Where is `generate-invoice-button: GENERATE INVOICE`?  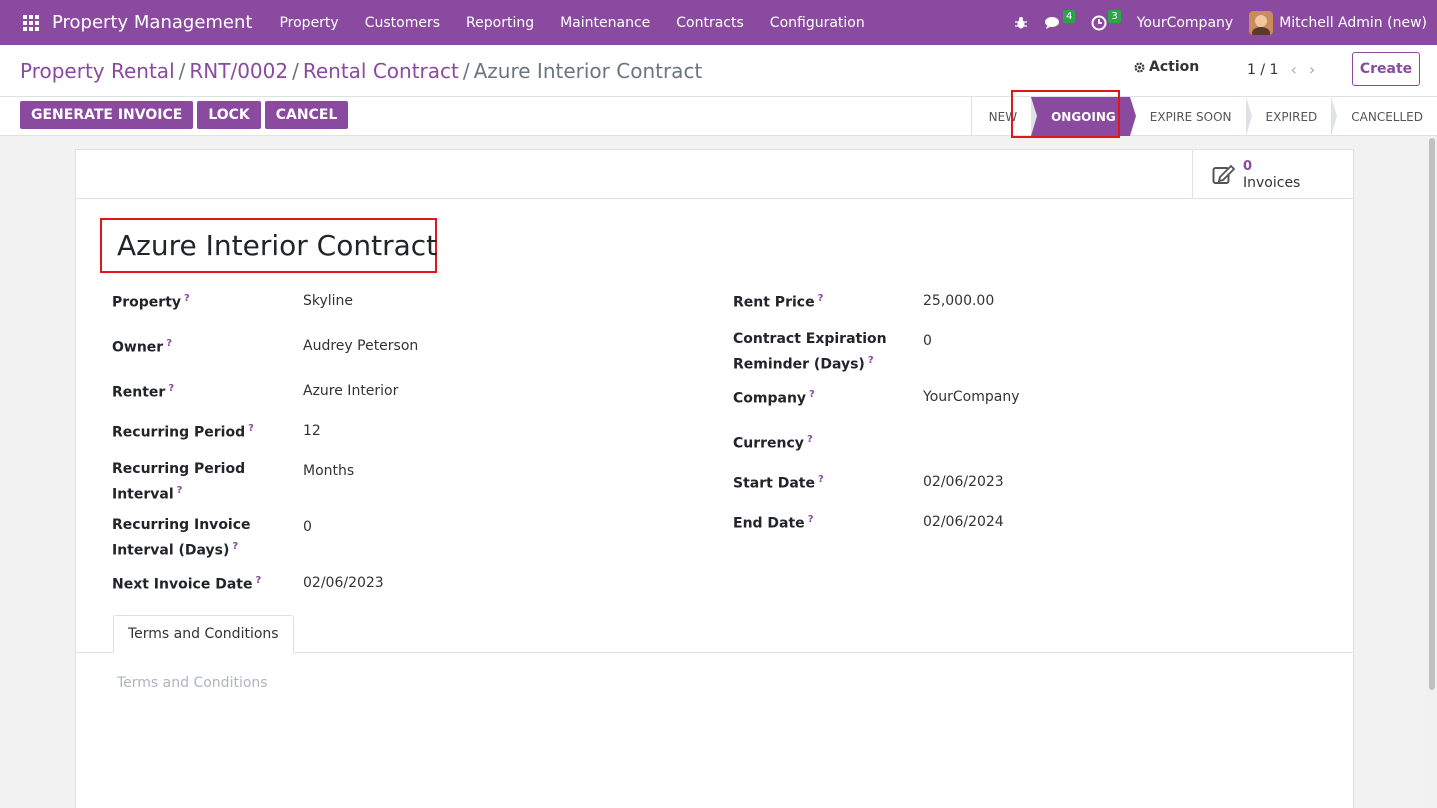
generate-invoice-button: GENERATE INVOICE is located at coordinates (107, 115).